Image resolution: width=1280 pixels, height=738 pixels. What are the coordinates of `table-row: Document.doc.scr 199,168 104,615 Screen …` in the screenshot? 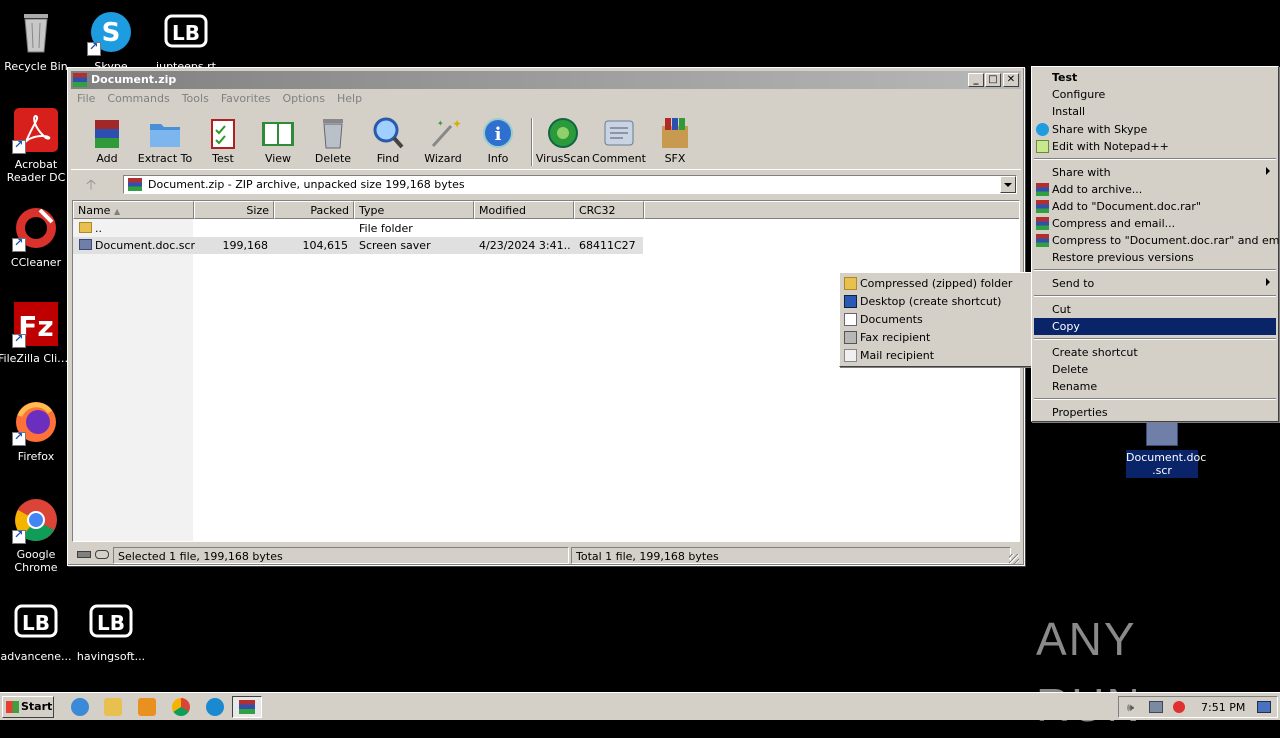 It's located at (358, 245).